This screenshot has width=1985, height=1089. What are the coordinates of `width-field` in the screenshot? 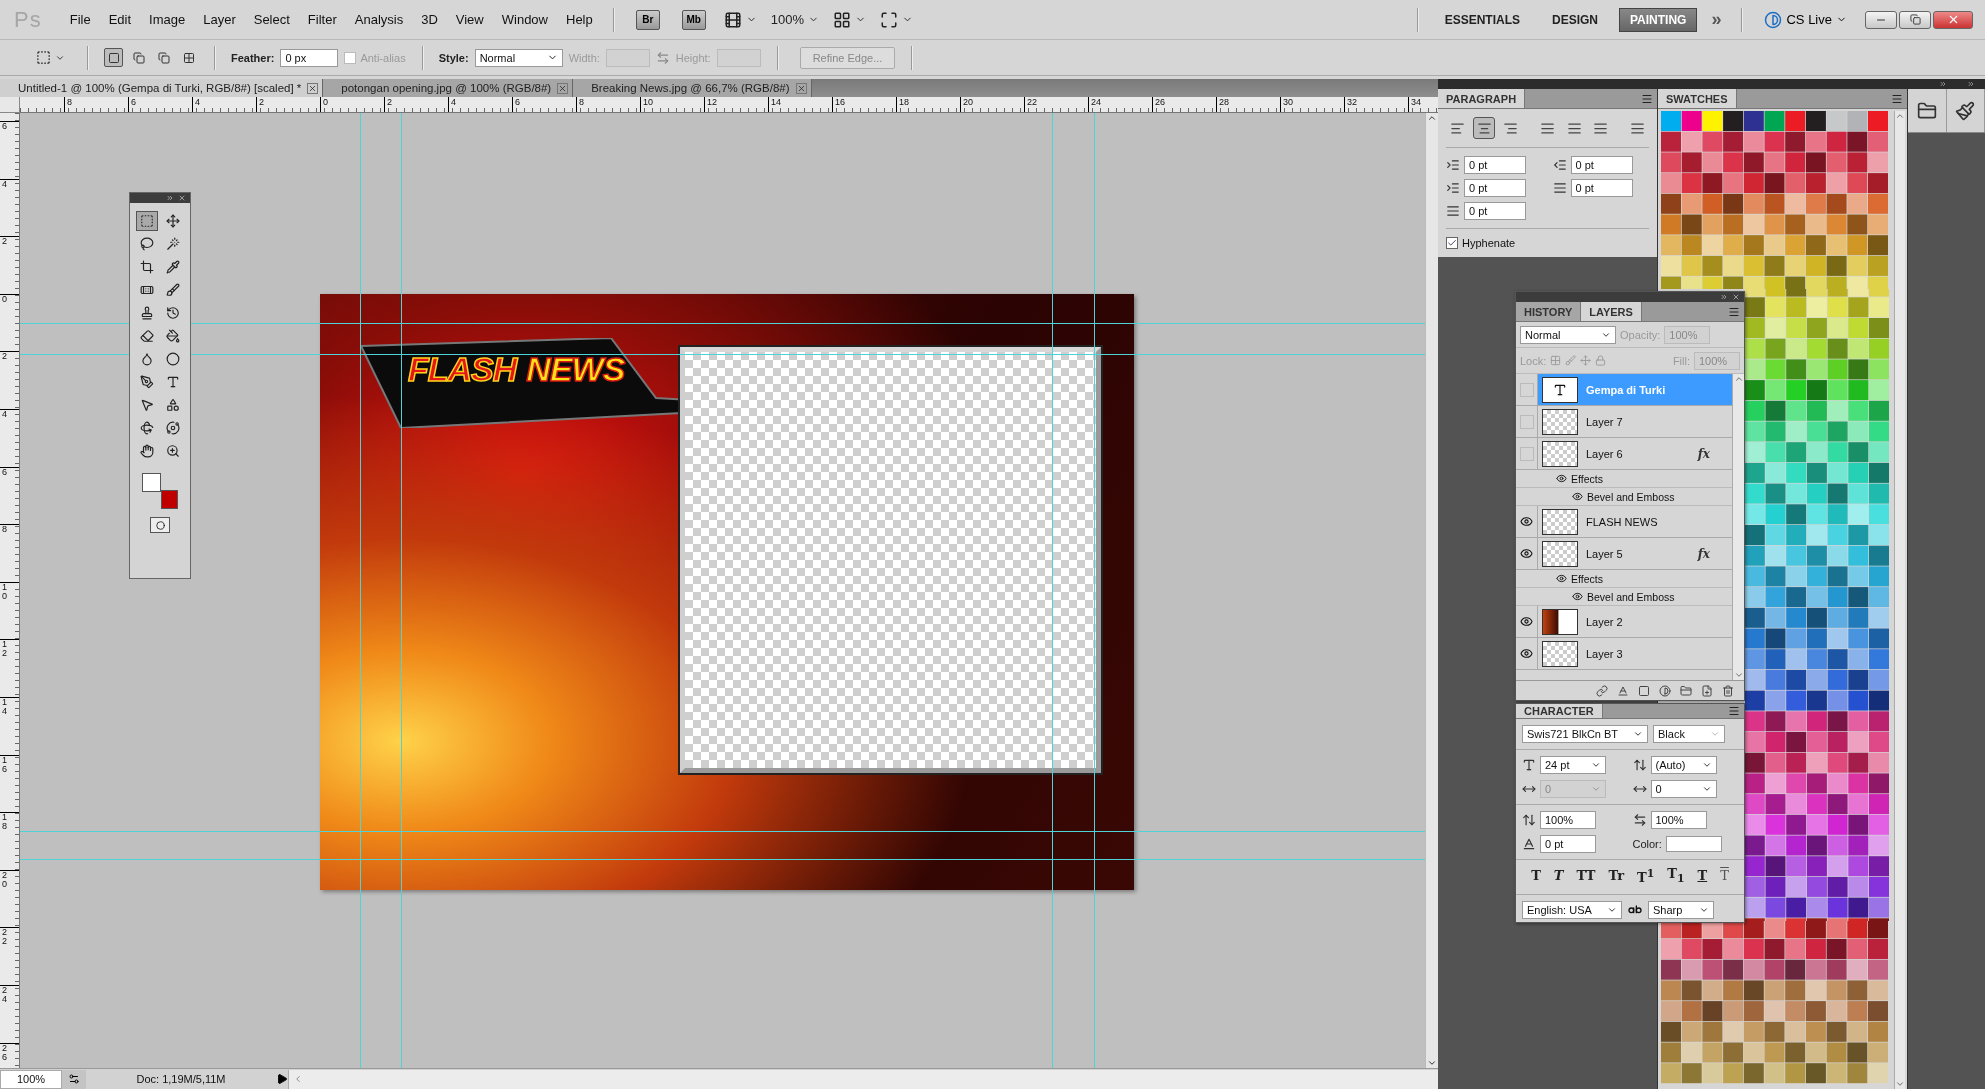 It's located at (627, 57).